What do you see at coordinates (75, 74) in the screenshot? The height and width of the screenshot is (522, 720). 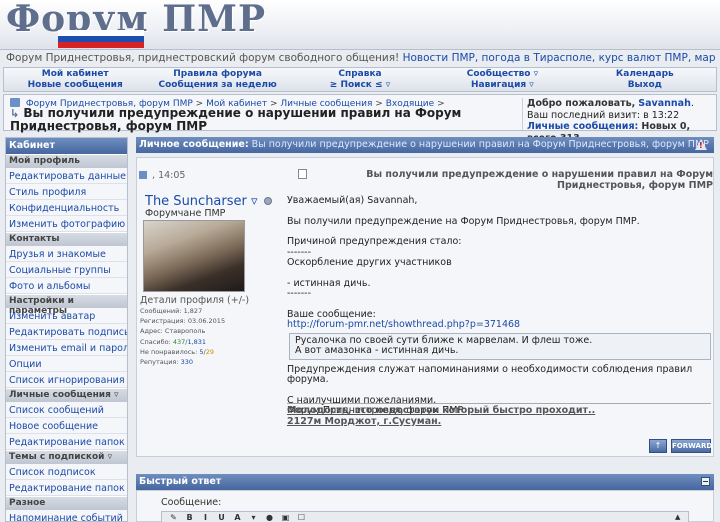 I see `nav-link-cabinet: Мой кабинет` at bounding box center [75, 74].